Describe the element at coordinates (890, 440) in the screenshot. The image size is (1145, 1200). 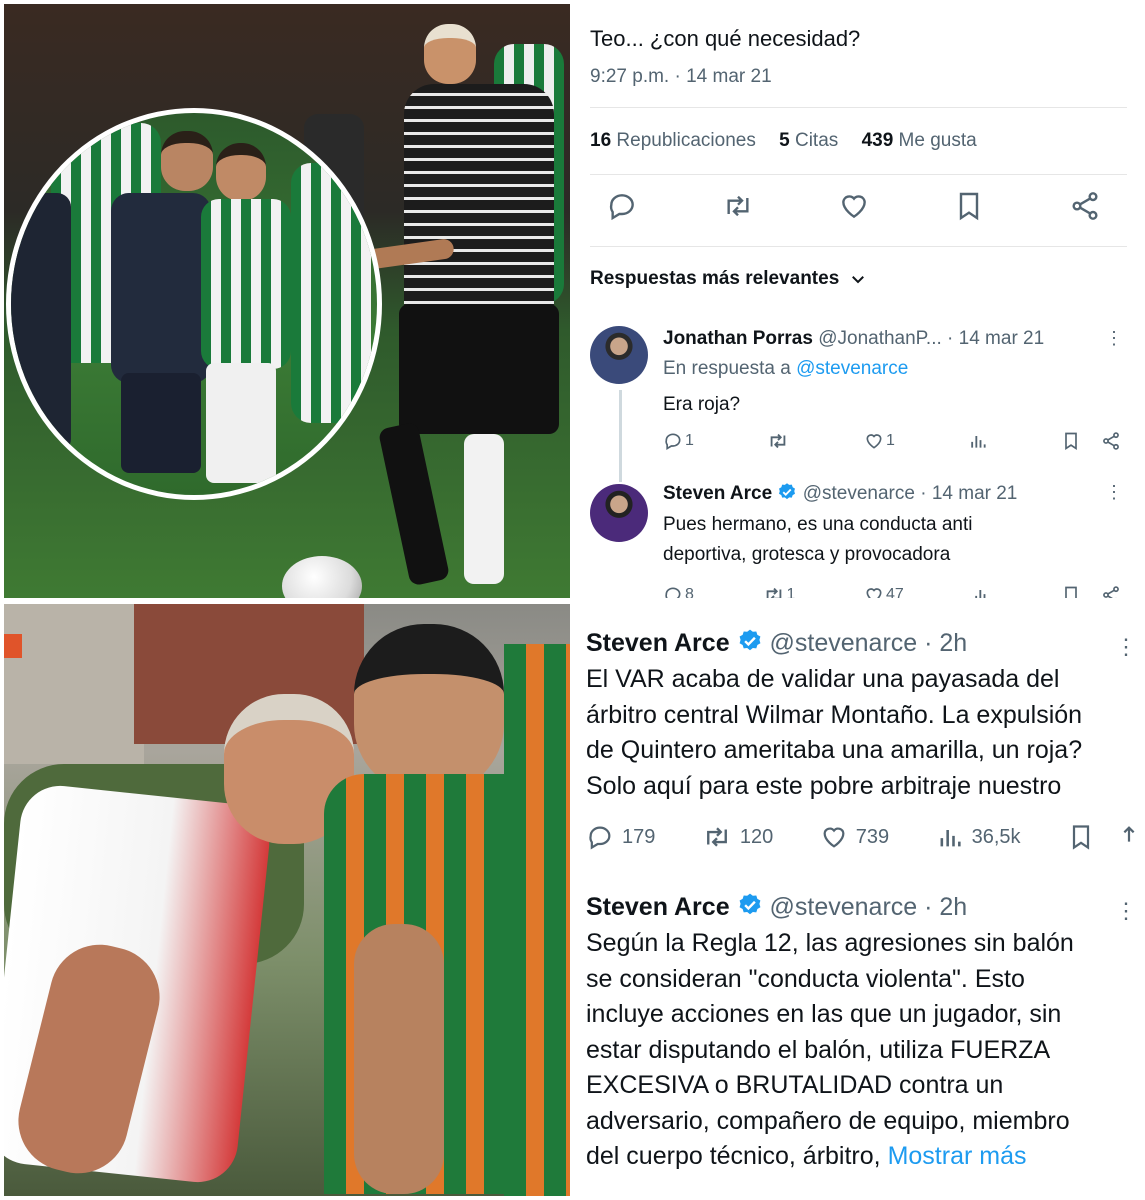
I see `like-count: 1` at that location.